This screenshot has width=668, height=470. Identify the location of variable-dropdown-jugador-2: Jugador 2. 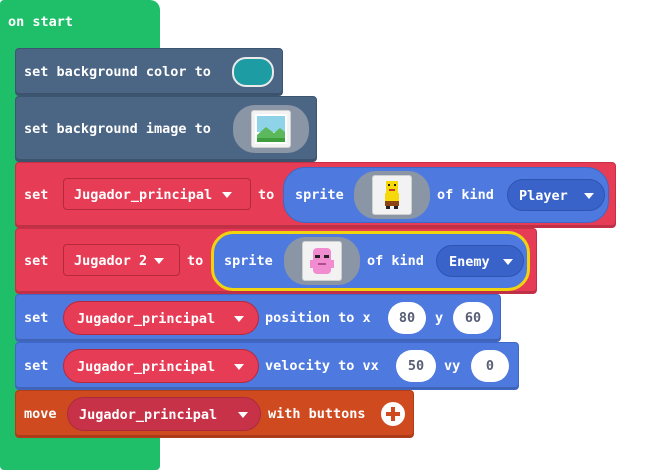
(121, 260).